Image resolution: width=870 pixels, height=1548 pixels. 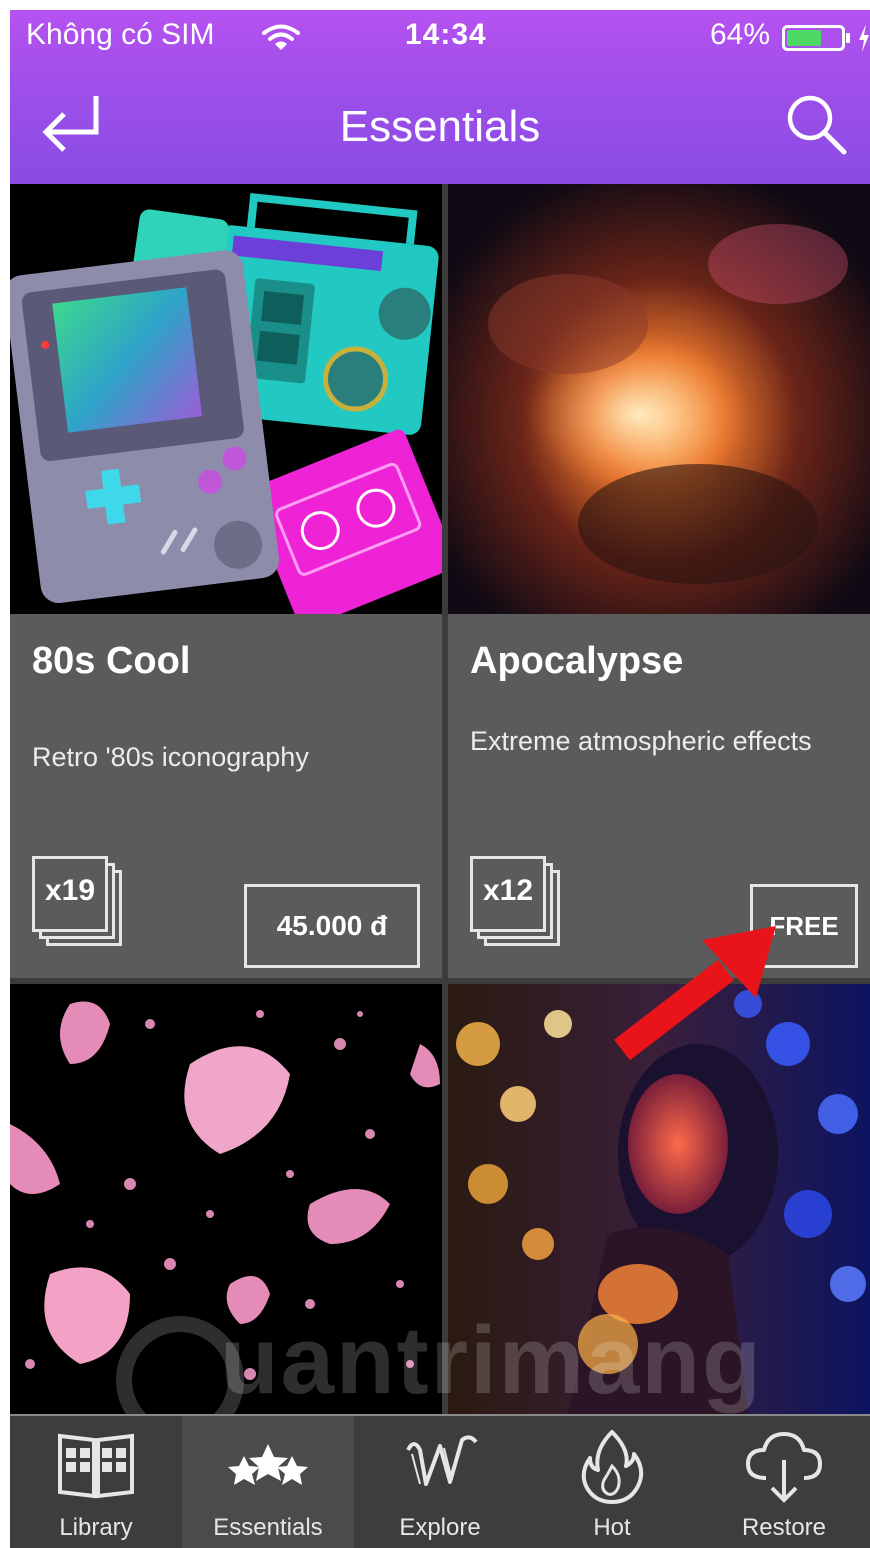 I want to click on status-time: 14:34, so click(x=446, y=34).